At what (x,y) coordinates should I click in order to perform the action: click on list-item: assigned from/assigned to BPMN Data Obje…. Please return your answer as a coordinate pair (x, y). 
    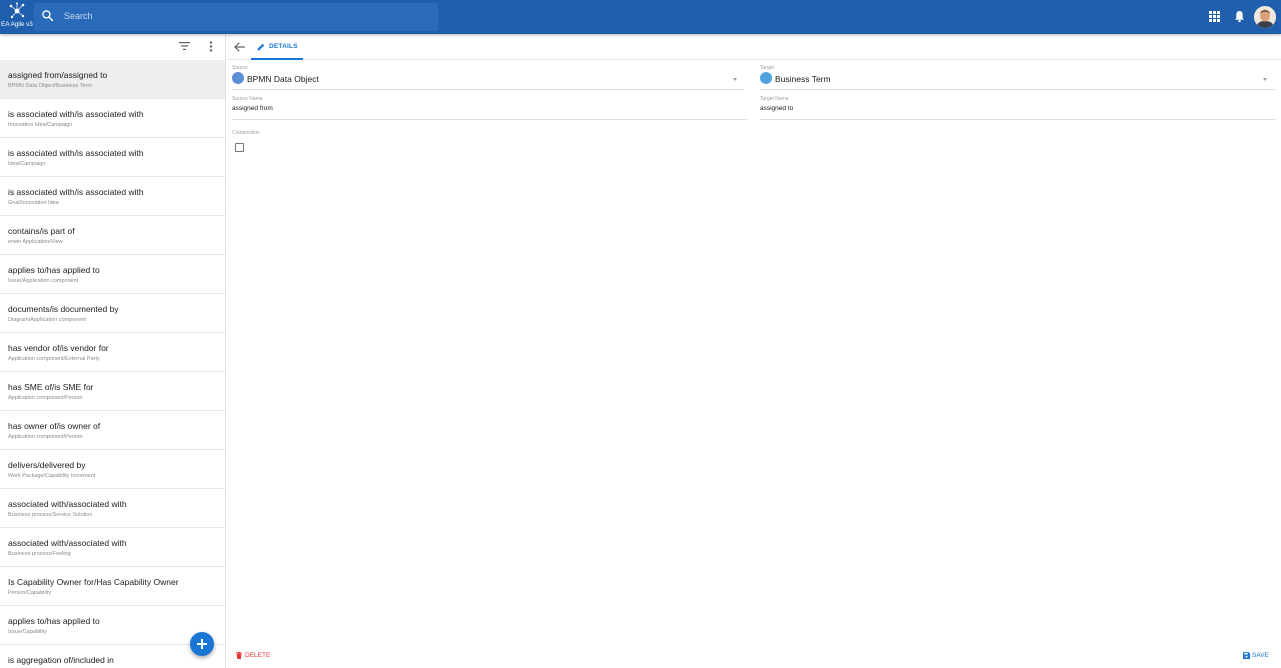
    Looking at the image, I should click on (112, 79).